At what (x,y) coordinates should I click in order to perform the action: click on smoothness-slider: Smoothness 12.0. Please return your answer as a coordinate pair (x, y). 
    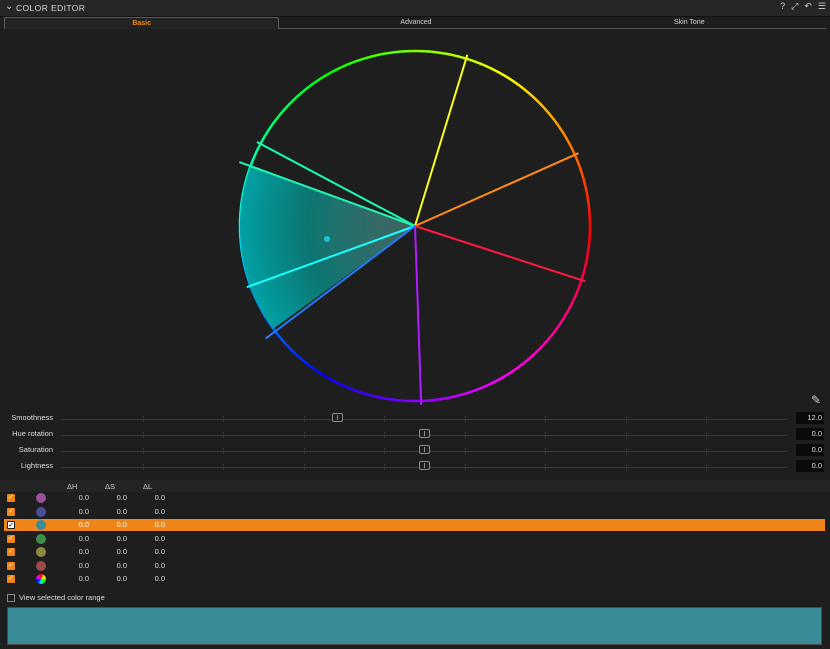
    Looking at the image, I should click on (415, 419).